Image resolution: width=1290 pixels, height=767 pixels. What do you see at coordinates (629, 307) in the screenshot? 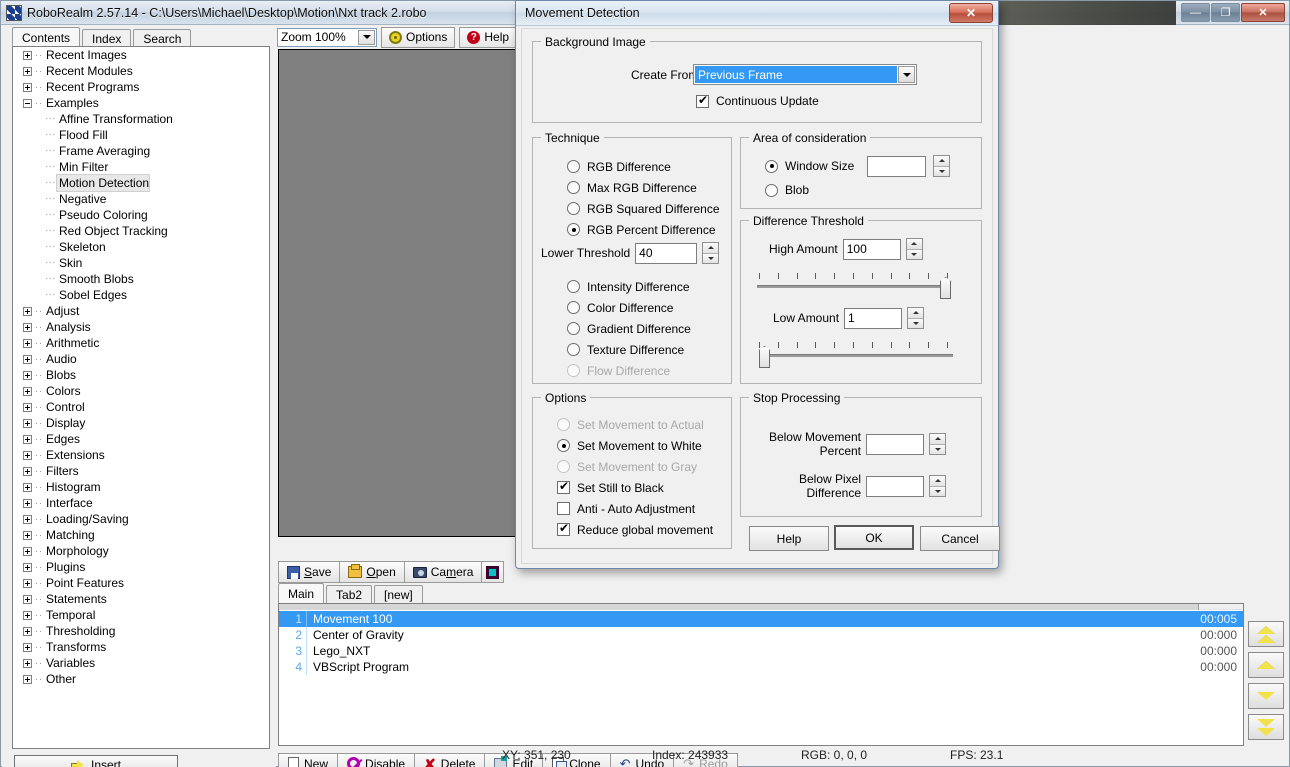
I see `radio-row-color-difference: Color Difference` at bounding box center [629, 307].